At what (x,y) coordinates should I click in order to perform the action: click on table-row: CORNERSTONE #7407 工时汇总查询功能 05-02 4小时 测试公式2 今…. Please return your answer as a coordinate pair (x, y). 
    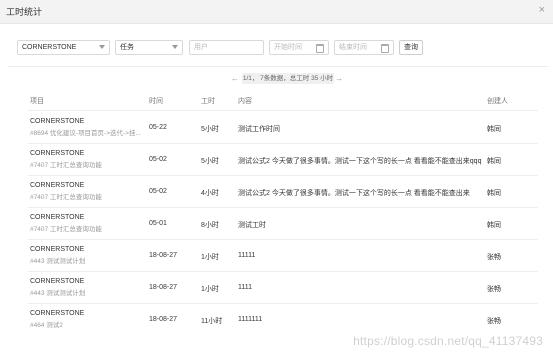
    Looking at the image, I should click on (276, 192).